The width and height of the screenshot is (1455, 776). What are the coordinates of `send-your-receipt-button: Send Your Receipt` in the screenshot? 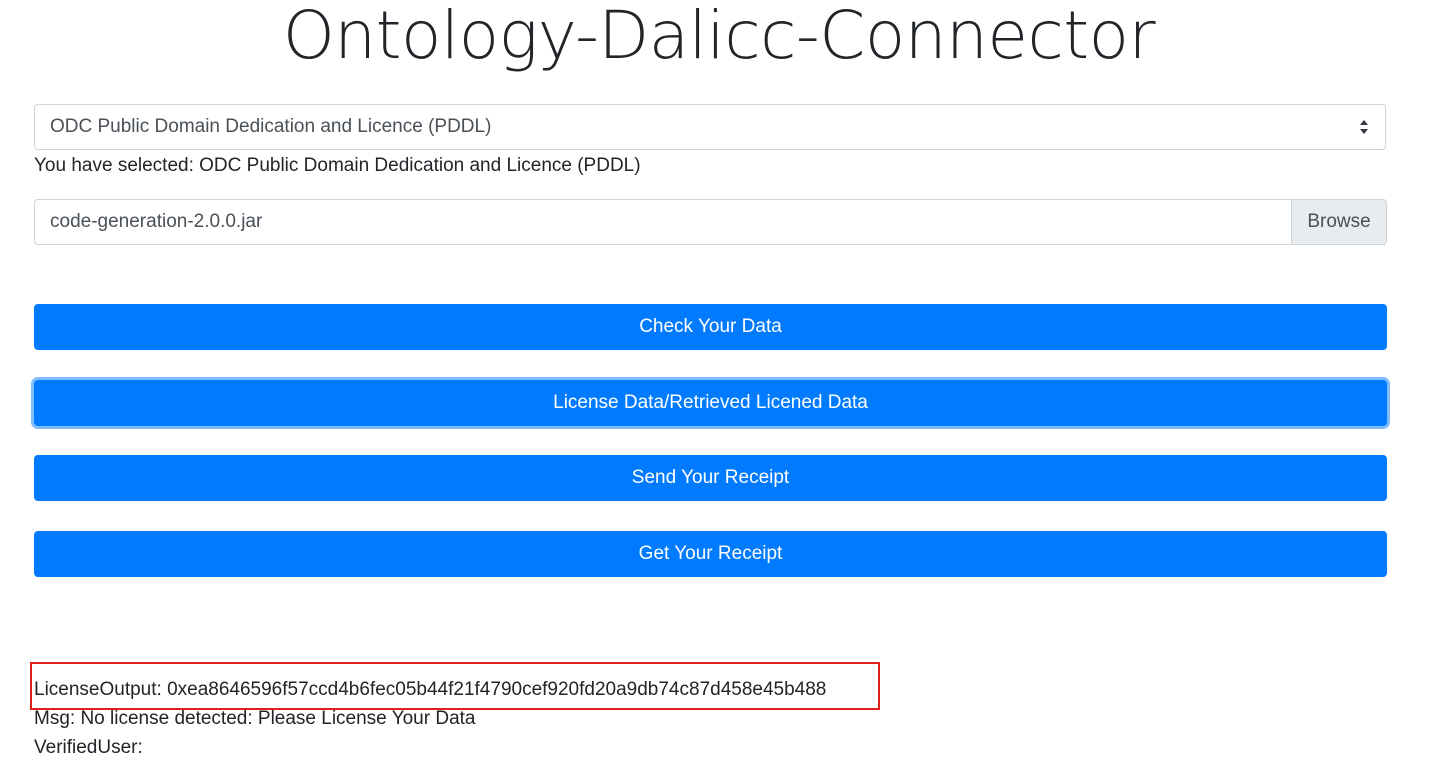 It's located at (710, 478).